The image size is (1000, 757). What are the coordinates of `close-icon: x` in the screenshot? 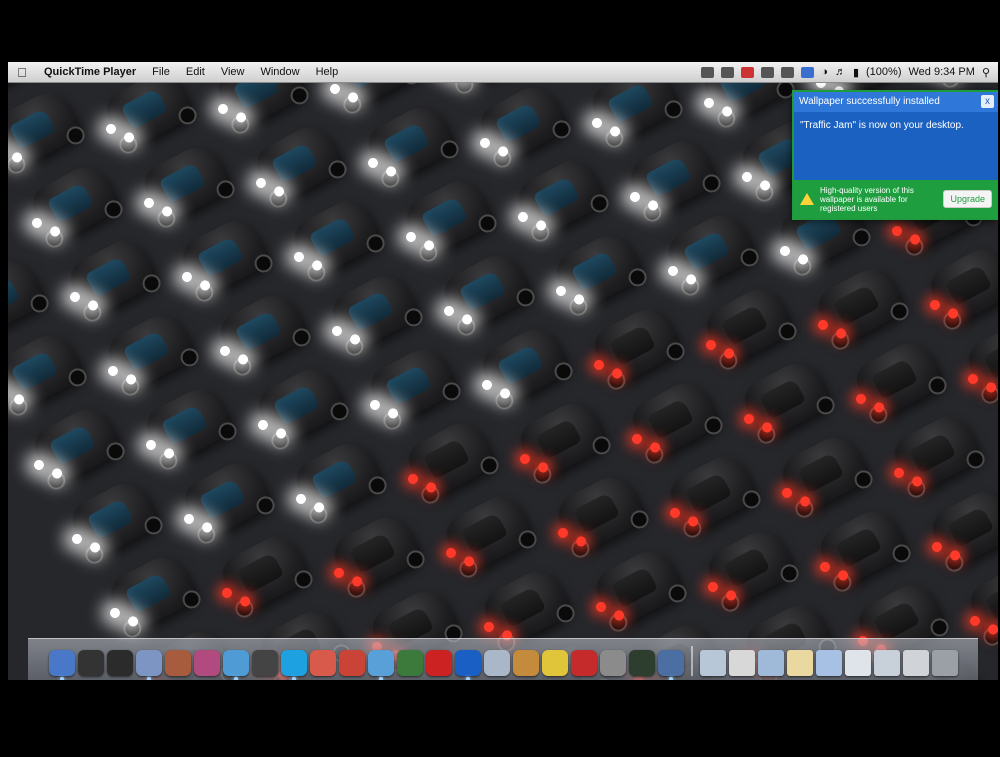 It's located at (987, 101).